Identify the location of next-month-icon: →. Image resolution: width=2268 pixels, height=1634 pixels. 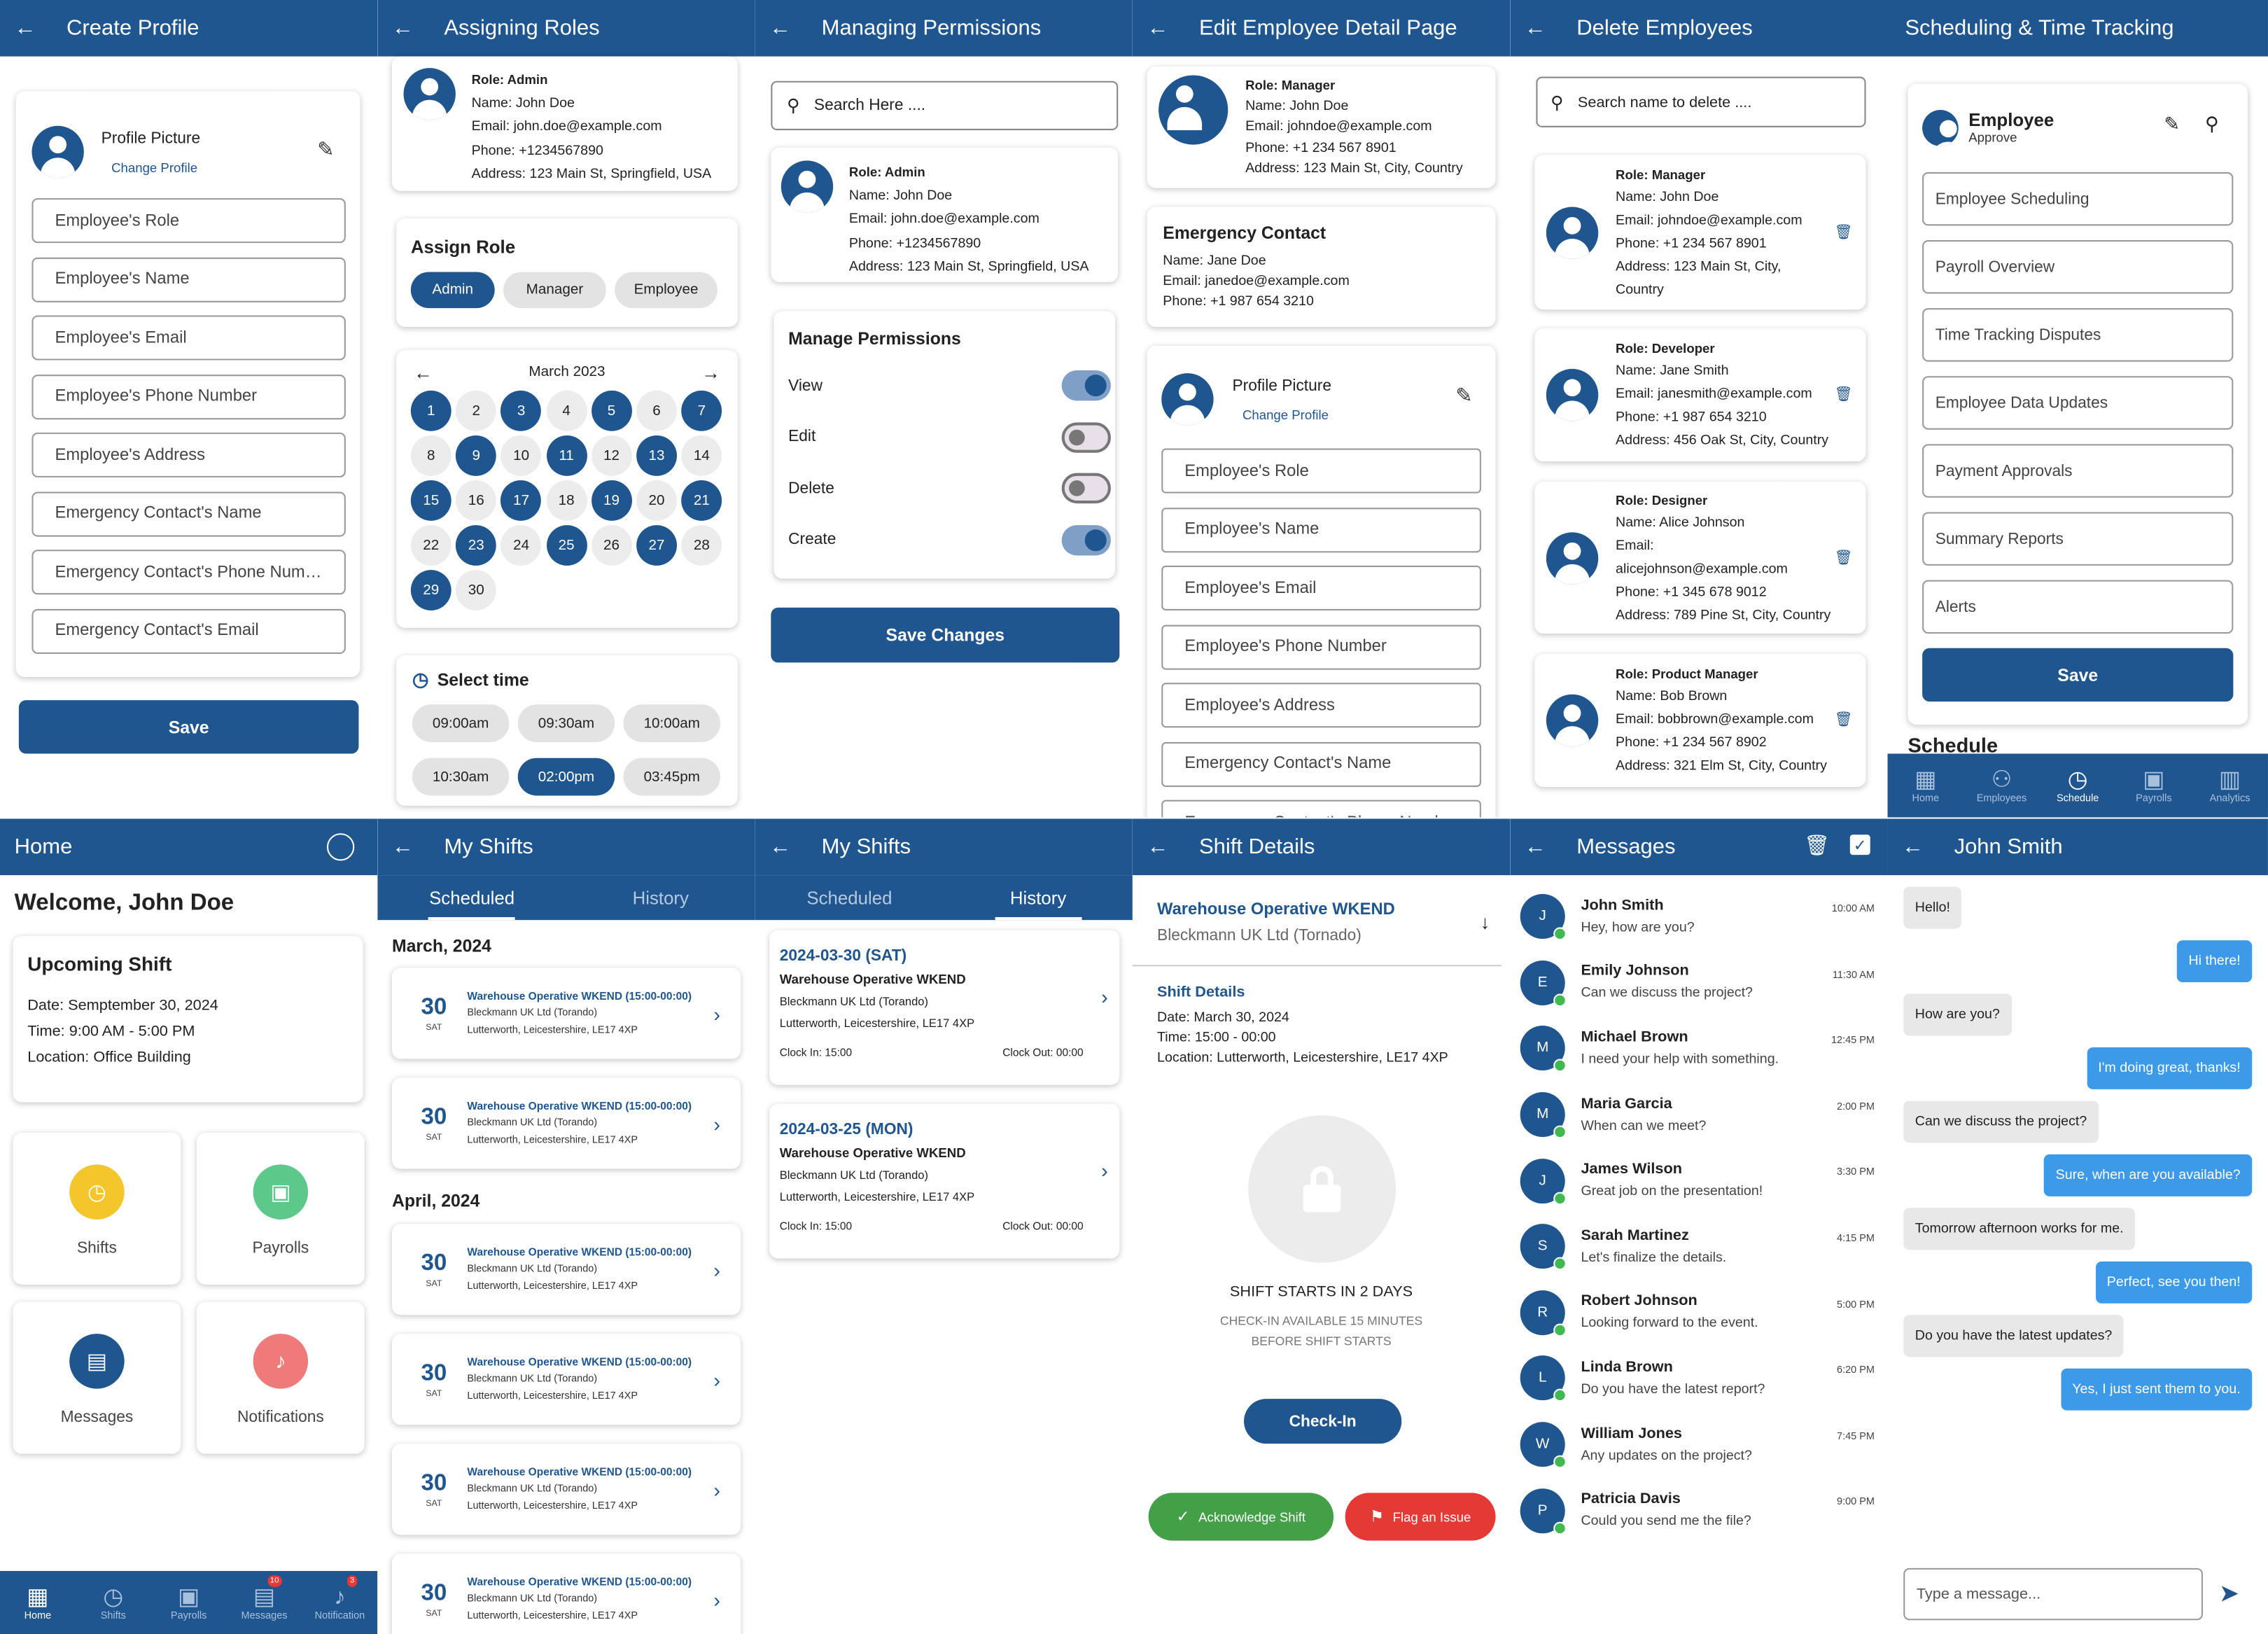
(710, 373).